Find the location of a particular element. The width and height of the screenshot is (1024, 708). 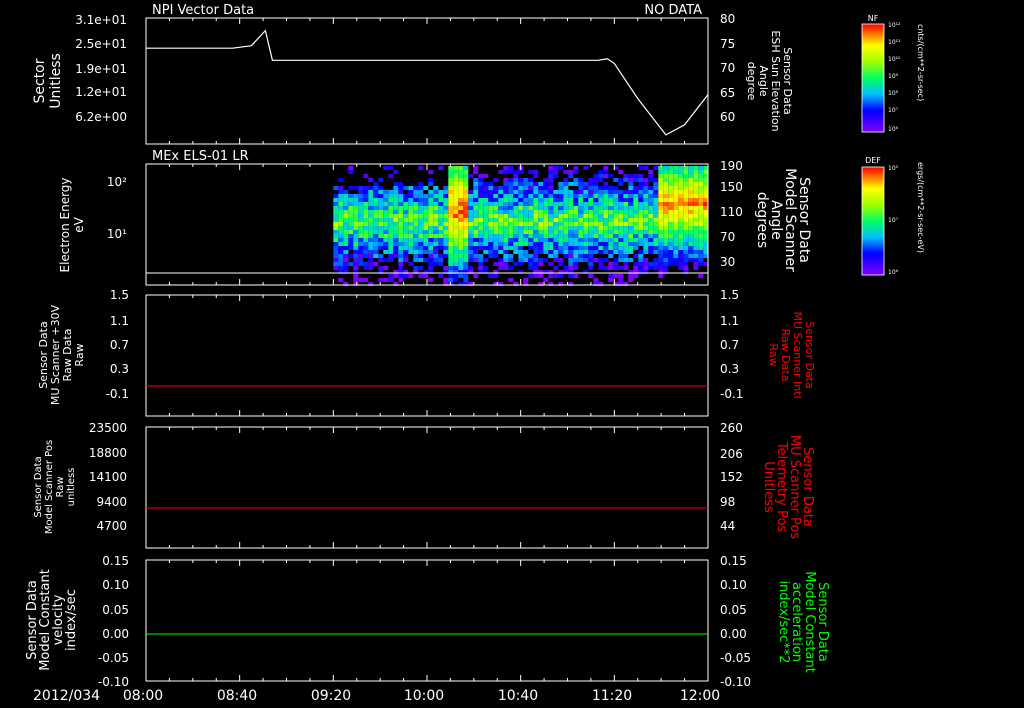

axis-label-line: Unitless is located at coordinates (768, 487).